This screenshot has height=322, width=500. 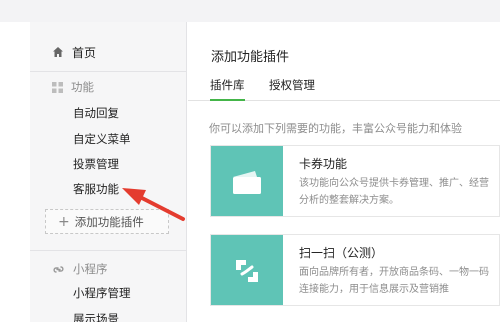 I want to click on tab-plugin-library: 插件库, so click(x=227, y=87).